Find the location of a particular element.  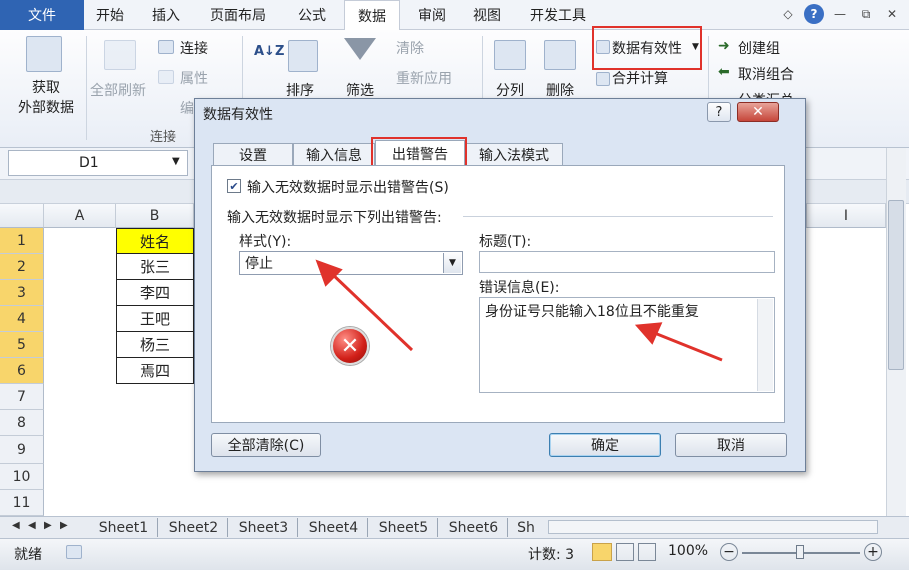

message-arrow is located at coordinates (678, 342).